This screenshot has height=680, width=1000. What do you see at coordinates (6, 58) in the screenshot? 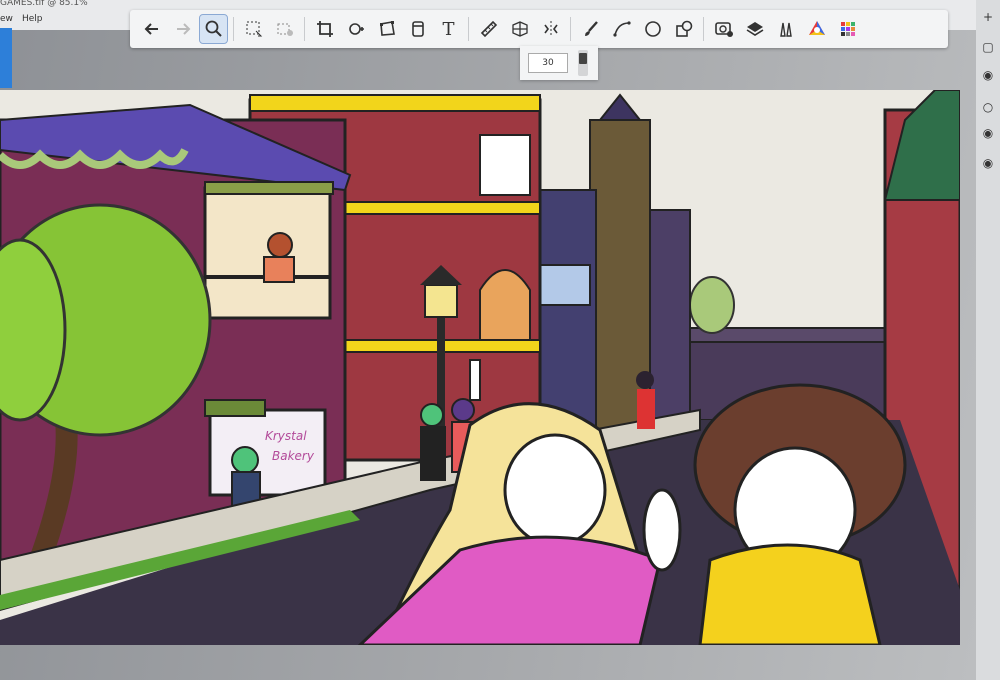
I see `left-panel-edge` at bounding box center [6, 58].